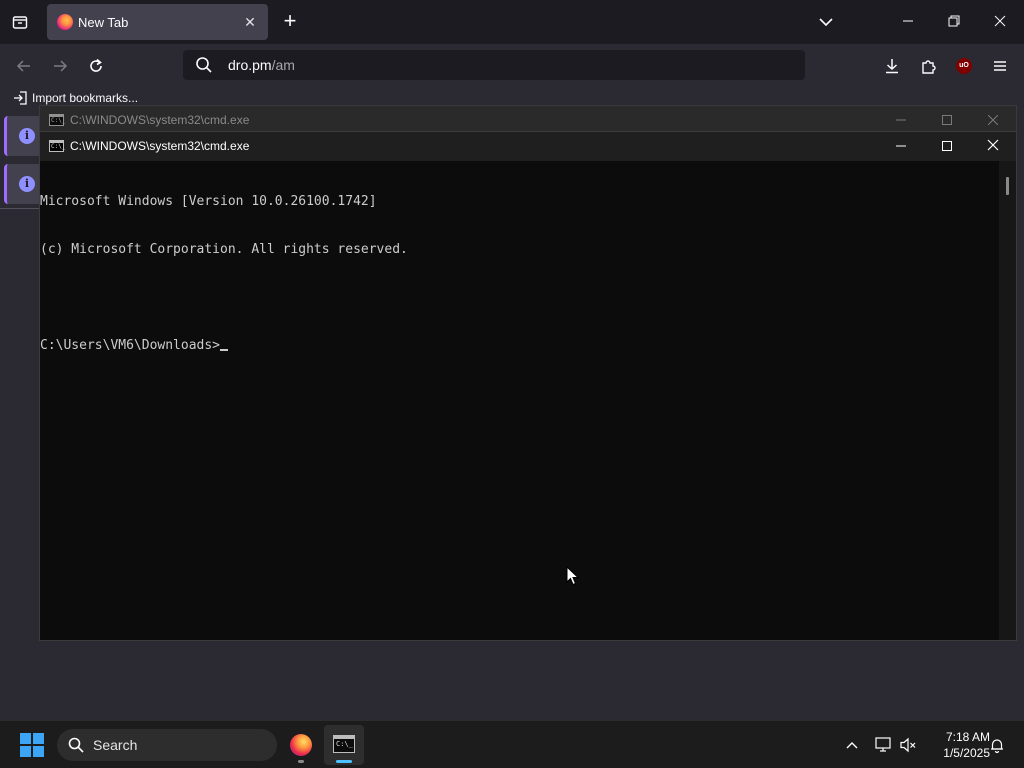 The width and height of the screenshot is (1024, 768). Describe the element at coordinates (32, 745) in the screenshot. I see `windows-start-icon` at that location.